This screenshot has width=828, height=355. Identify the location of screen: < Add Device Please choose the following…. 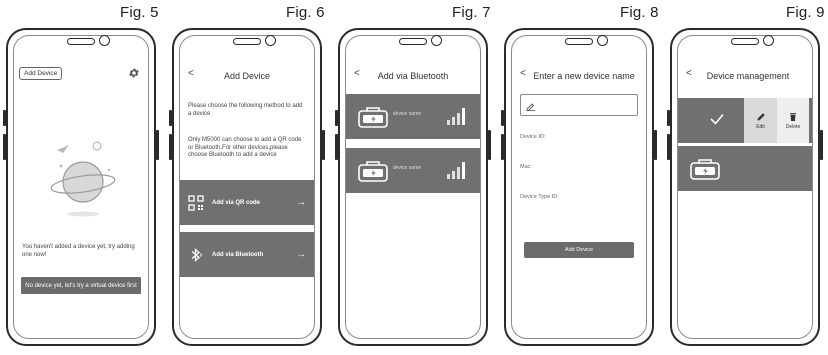
(247, 187).